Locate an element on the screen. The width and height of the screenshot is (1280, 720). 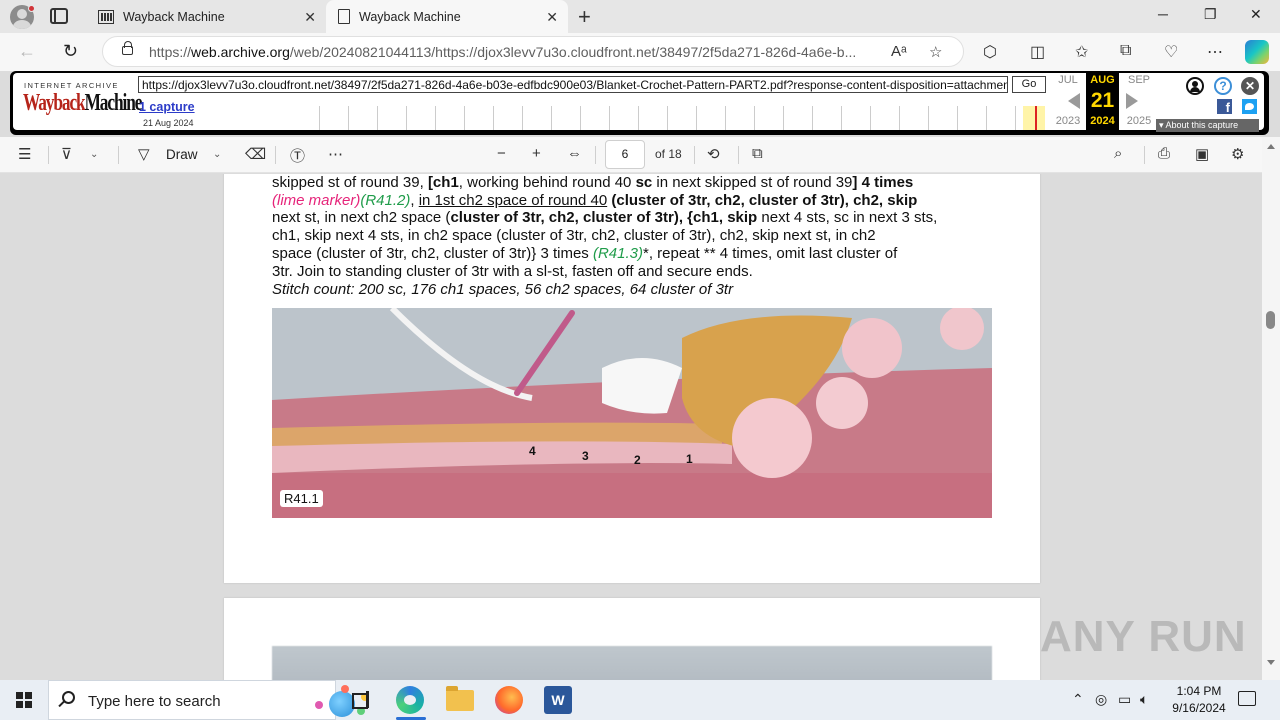
capture-marker is located at coordinates (1036, 118).